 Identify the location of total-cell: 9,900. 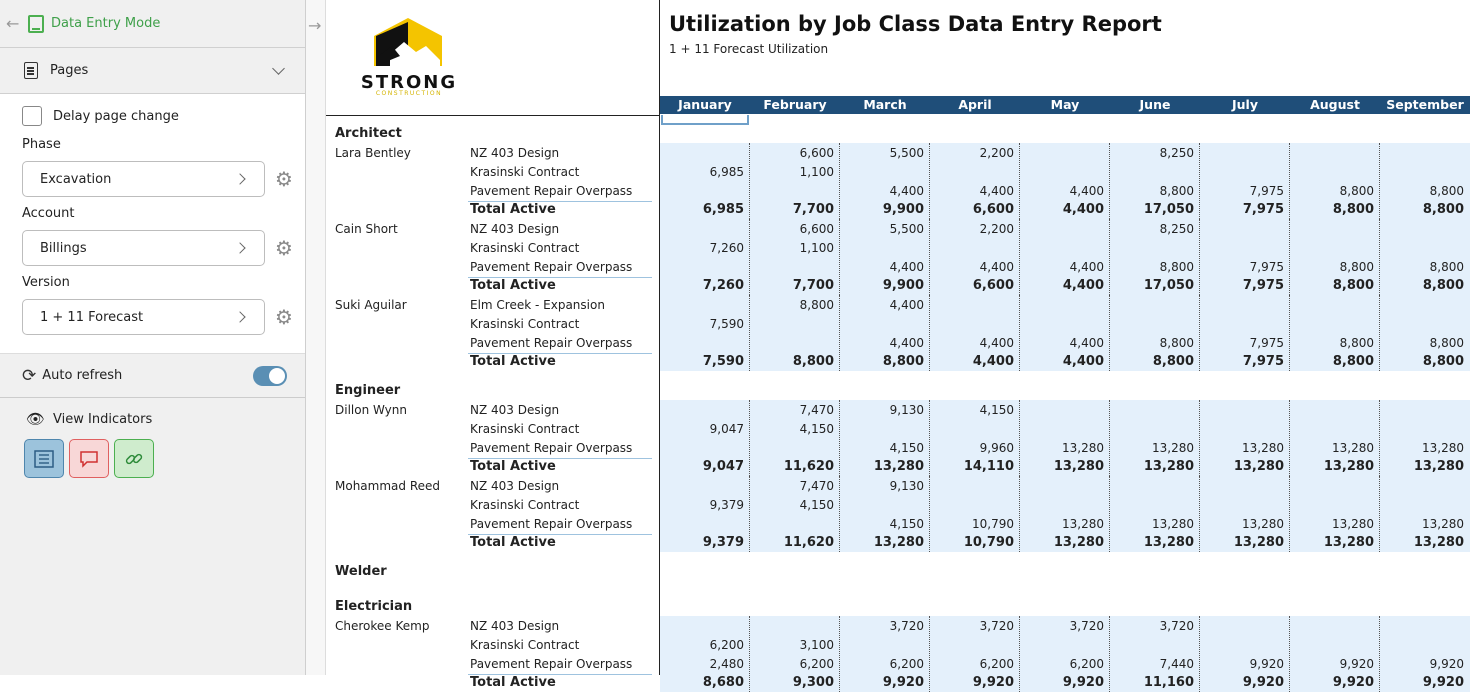
(903, 285).